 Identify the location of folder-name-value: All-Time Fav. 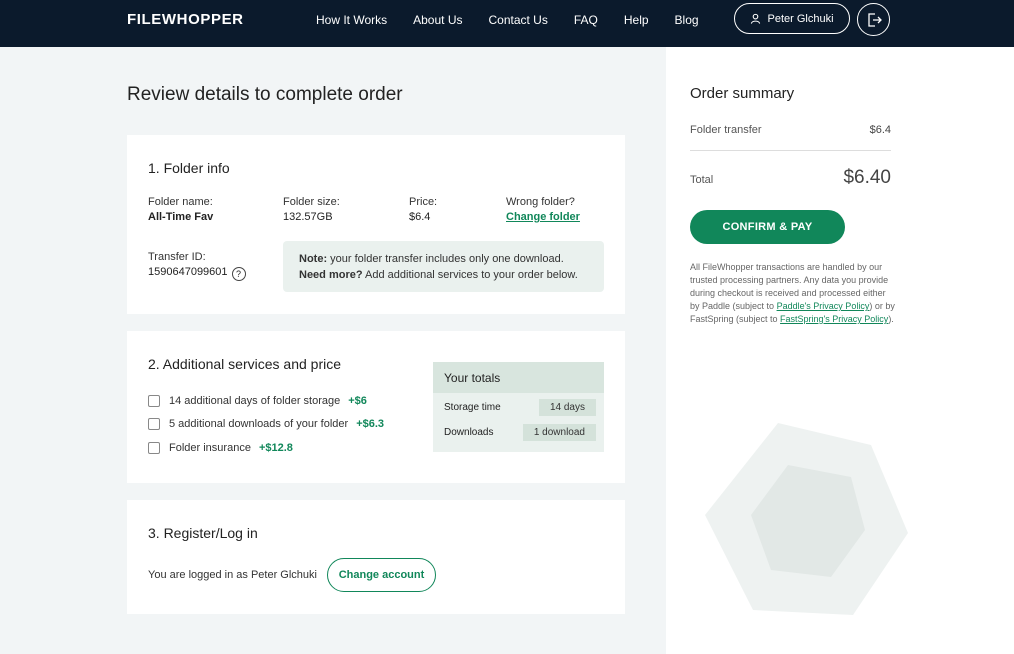
(181, 217).